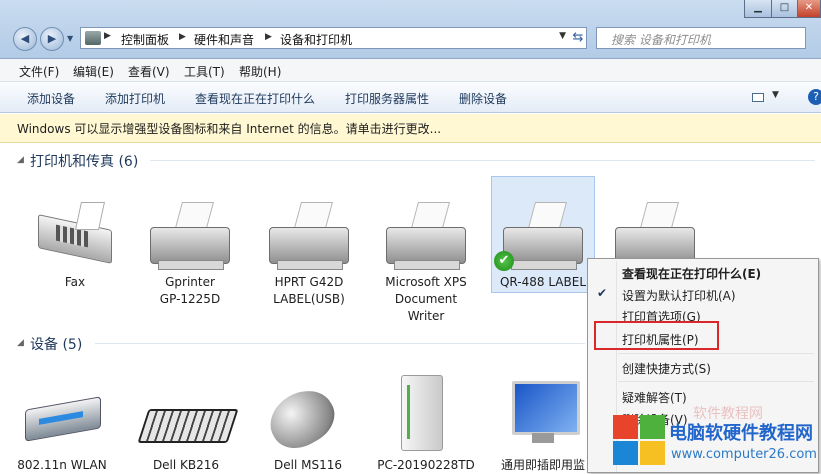 Image resolution: width=821 pixels, height=474 pixels. Describe the element at coordinates (72, 39) in the screenshot. I see `recent-pages-dropdown: ▼` at that location.